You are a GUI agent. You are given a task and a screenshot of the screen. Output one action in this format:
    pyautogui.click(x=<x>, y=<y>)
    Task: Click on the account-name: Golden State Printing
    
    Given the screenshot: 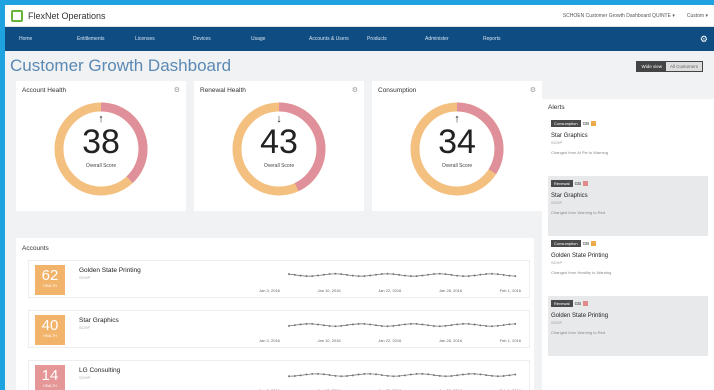 What is the action you would take?
    pyautogui.click(x=110, y=270)
    